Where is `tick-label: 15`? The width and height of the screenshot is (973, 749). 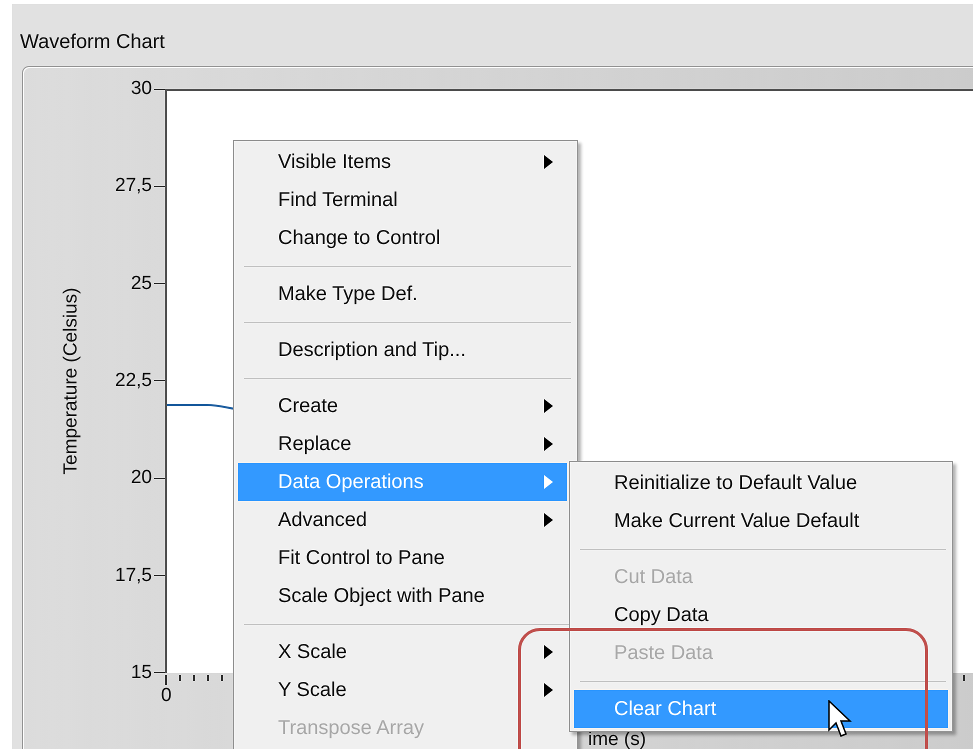
tick-label: 15 is located at coordinates (141, 673).